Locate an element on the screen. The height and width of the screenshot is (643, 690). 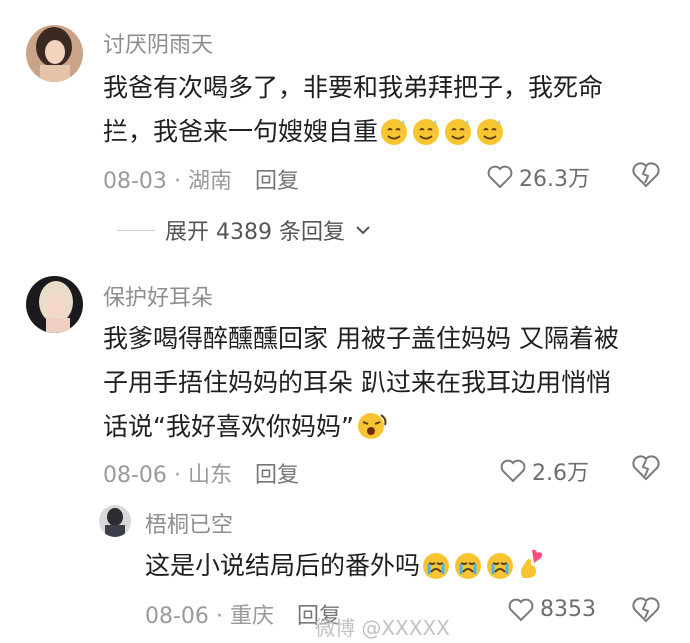
like-button: 2.6万 is located at coordinates (544, 471).